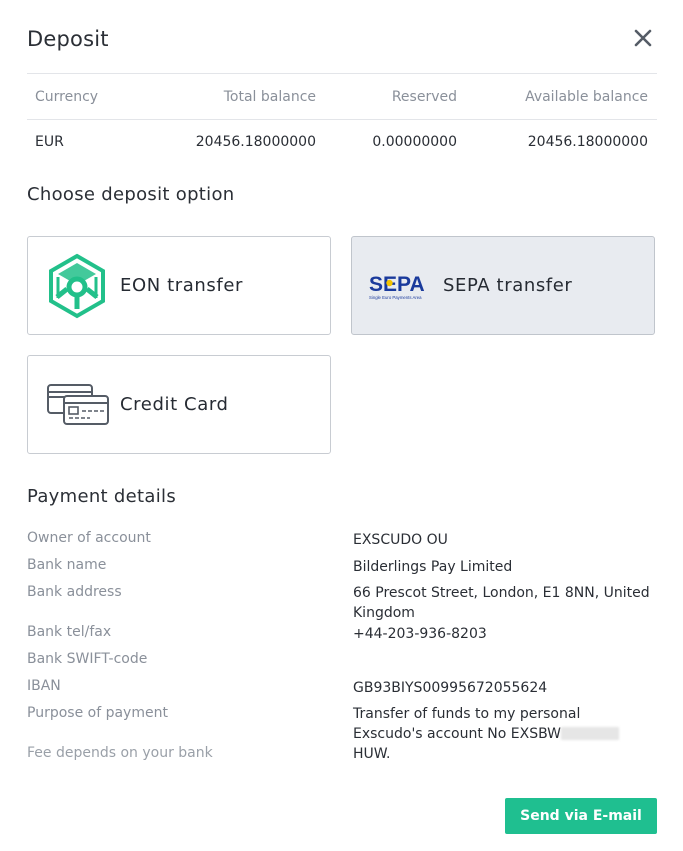  What do you see at coordinates (182, 285) in the screenshot?
I see `option-label: EON transfer` at bounding box center [182, 285].